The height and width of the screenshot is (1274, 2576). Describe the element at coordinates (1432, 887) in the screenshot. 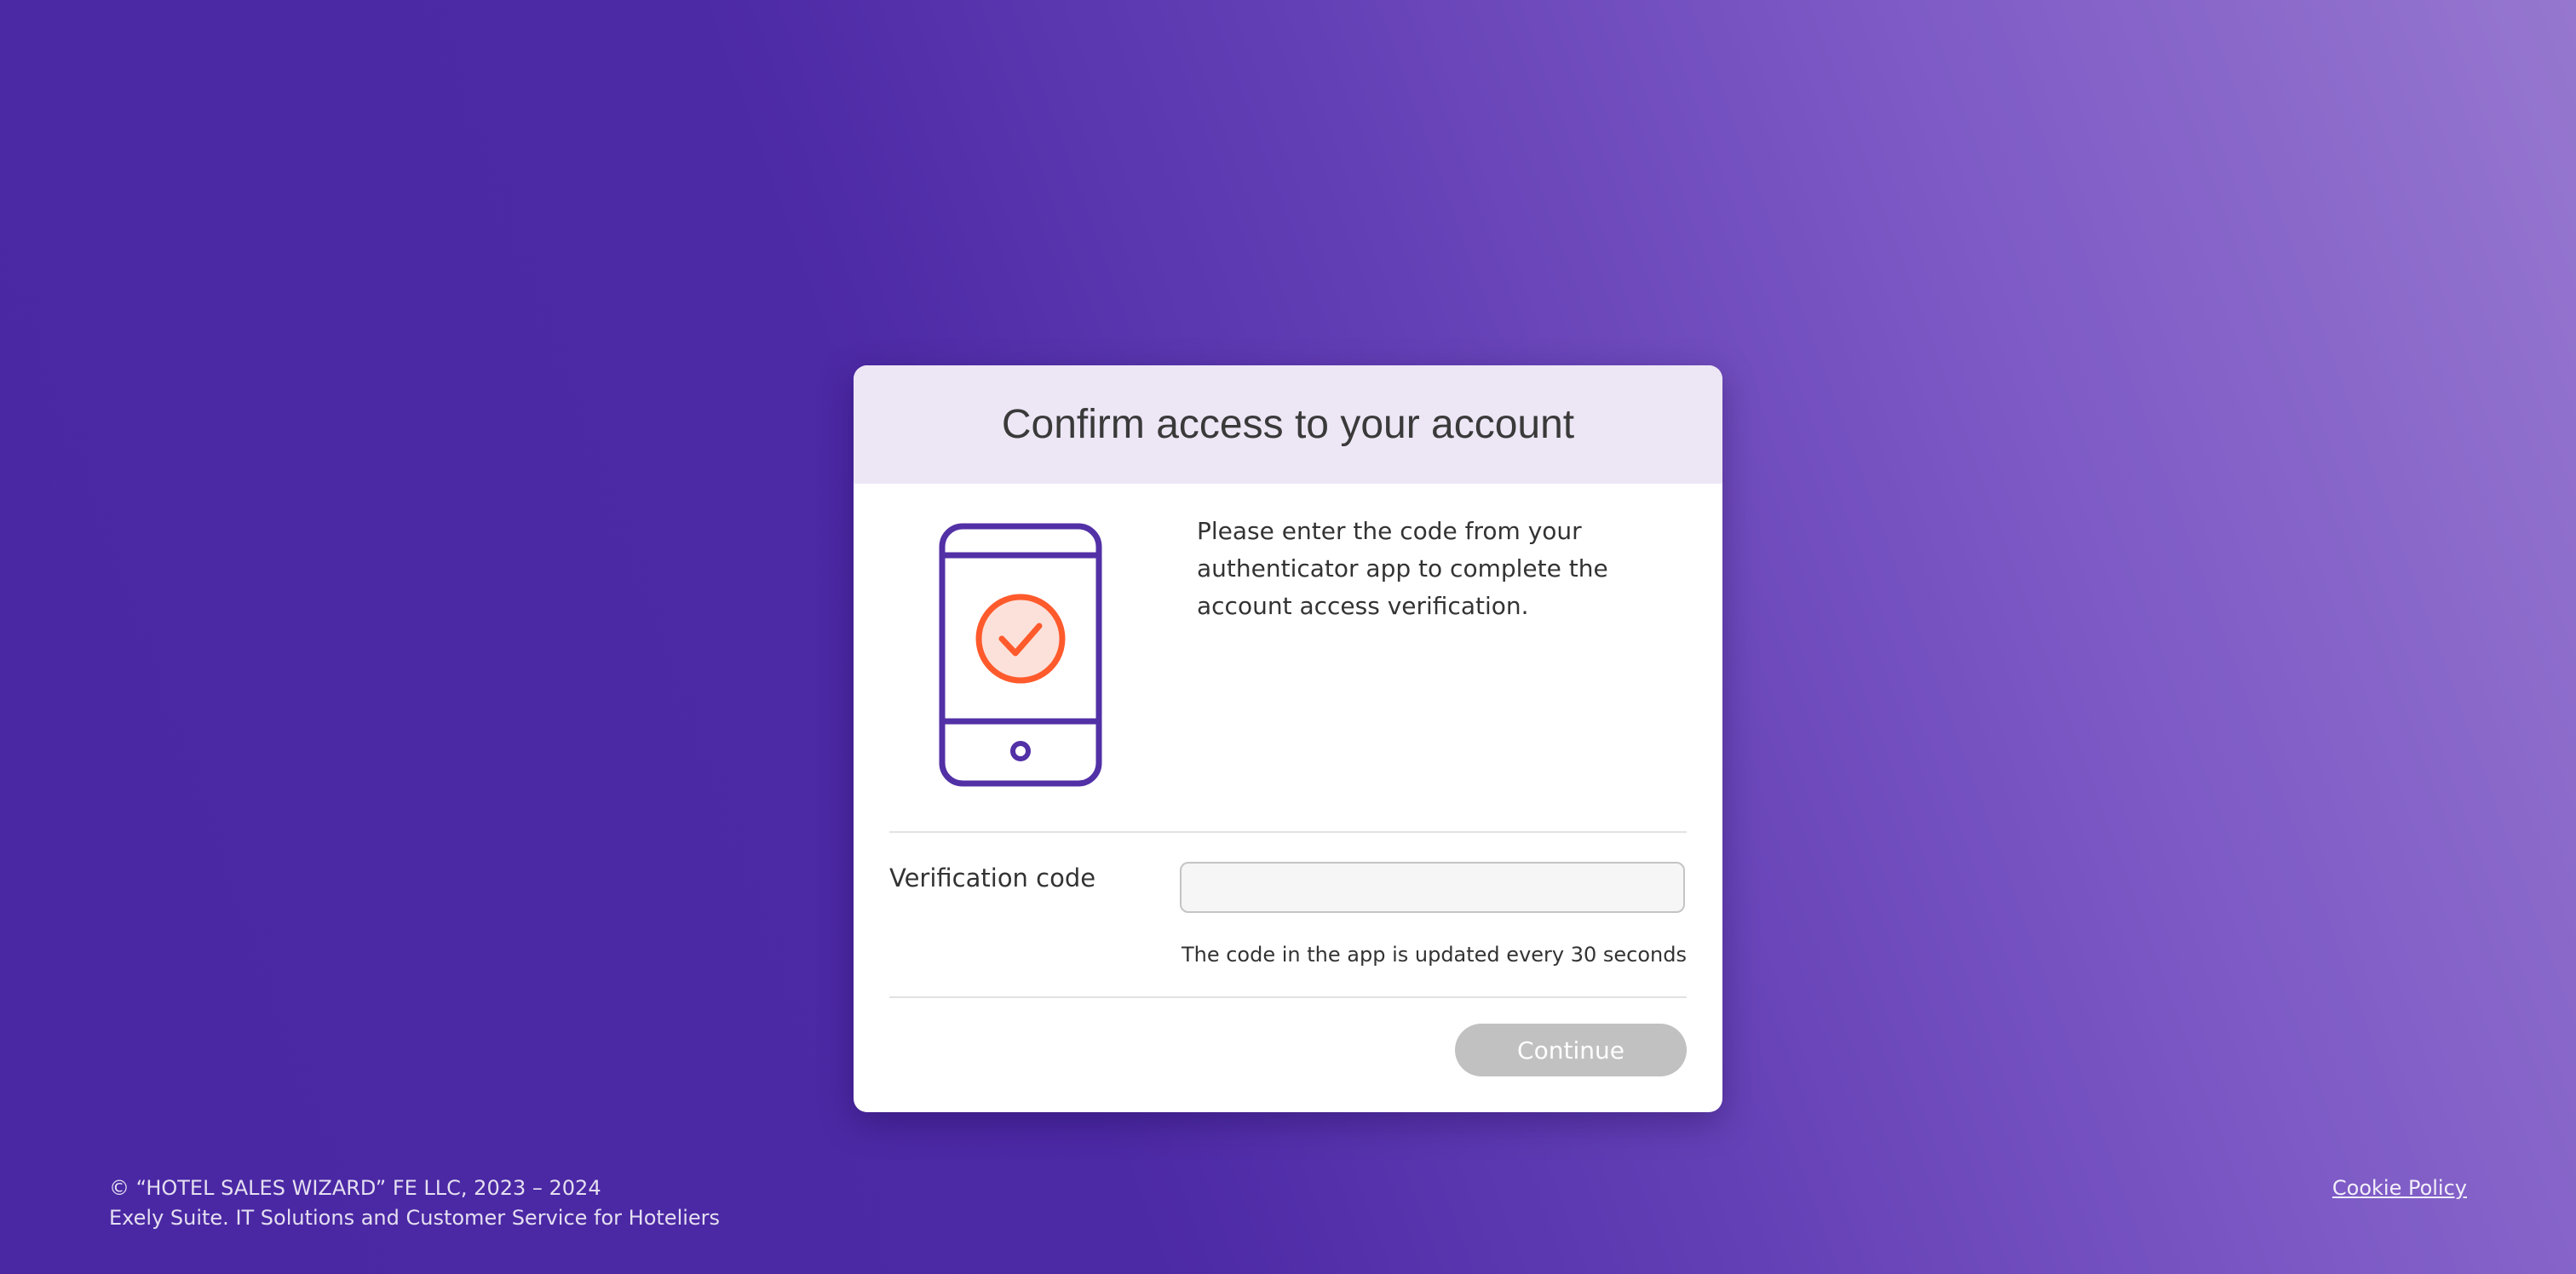

I see `verification-code-input` at that location.